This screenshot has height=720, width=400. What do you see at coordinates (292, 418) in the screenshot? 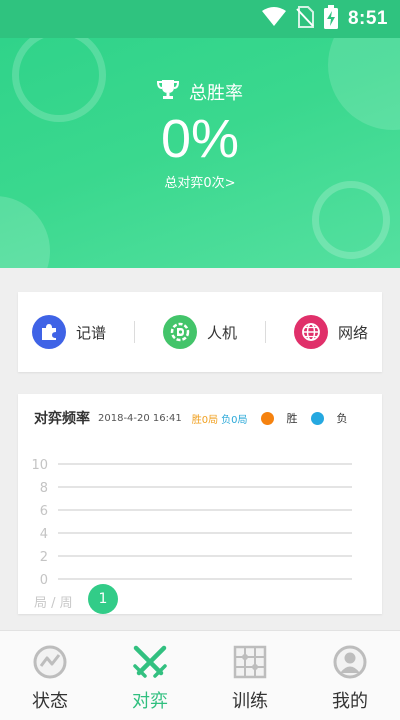
I see `legend-win-label: 胜` at bounding box center [292, 418].